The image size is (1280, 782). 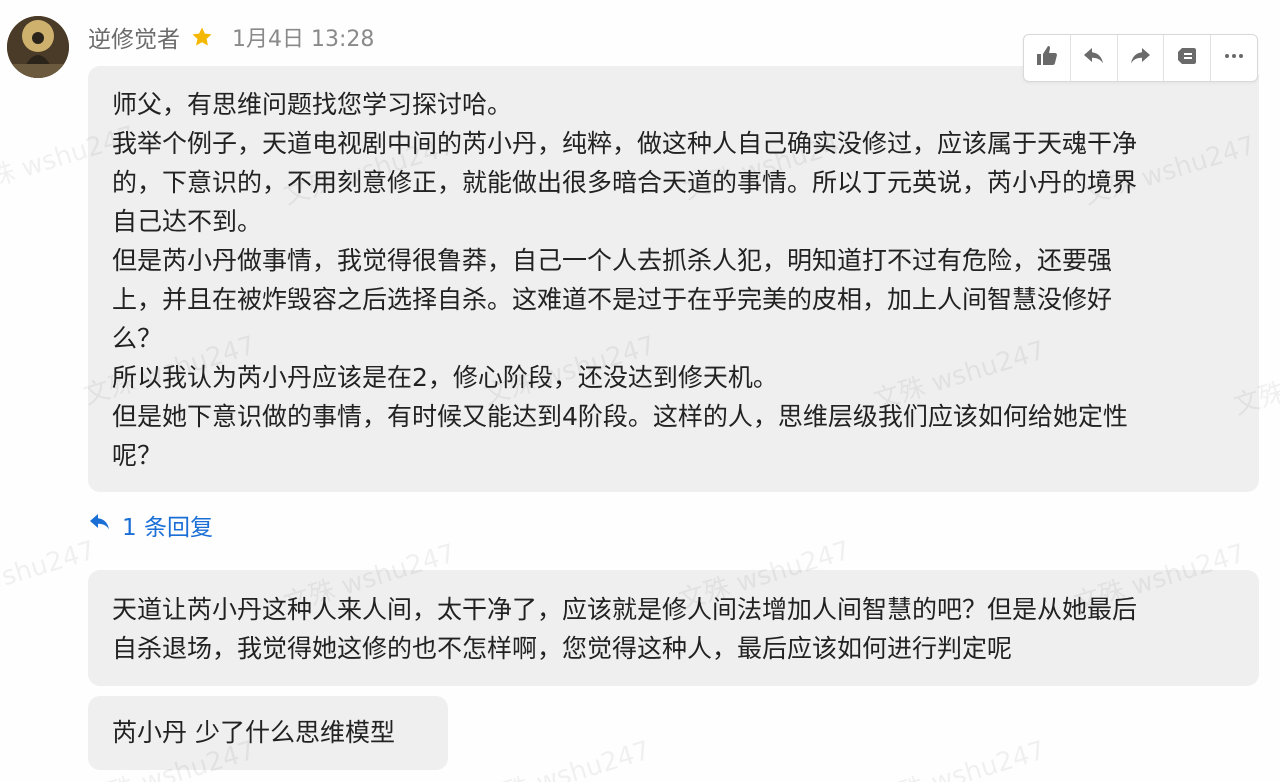 I want to click on reply-message: 芮小丹 少了什么思维模型, so click(x=268, y=733).